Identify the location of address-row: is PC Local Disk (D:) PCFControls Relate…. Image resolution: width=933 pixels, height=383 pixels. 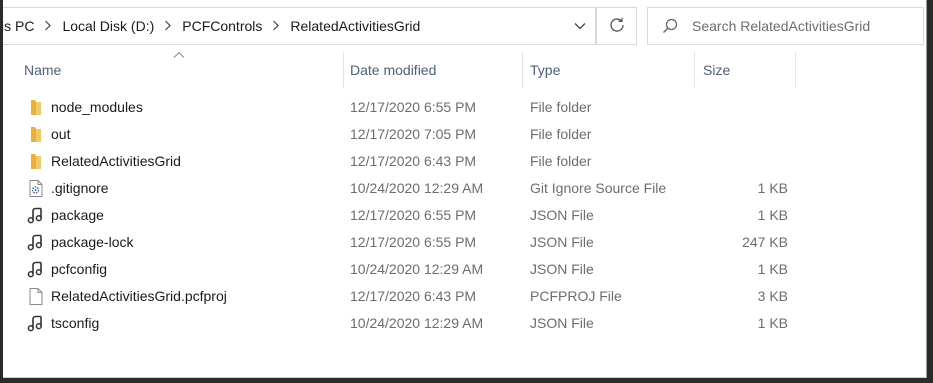
(464, 26).